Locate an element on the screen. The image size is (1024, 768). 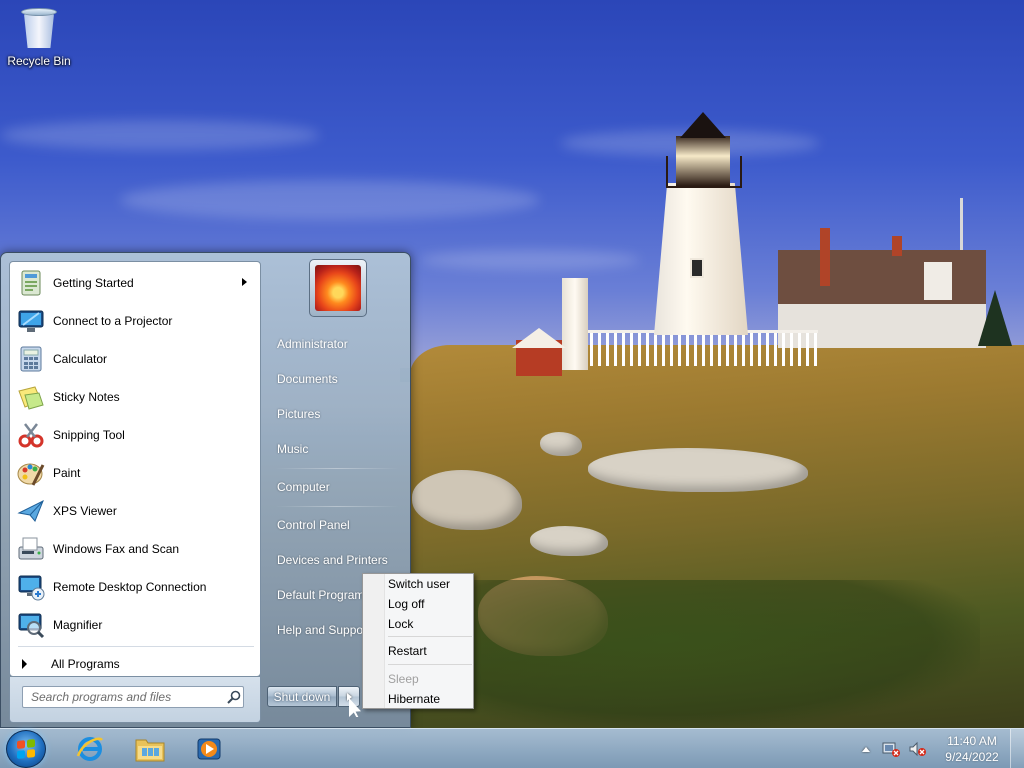
taskbar-media-player is located at coordinates (210, 749).